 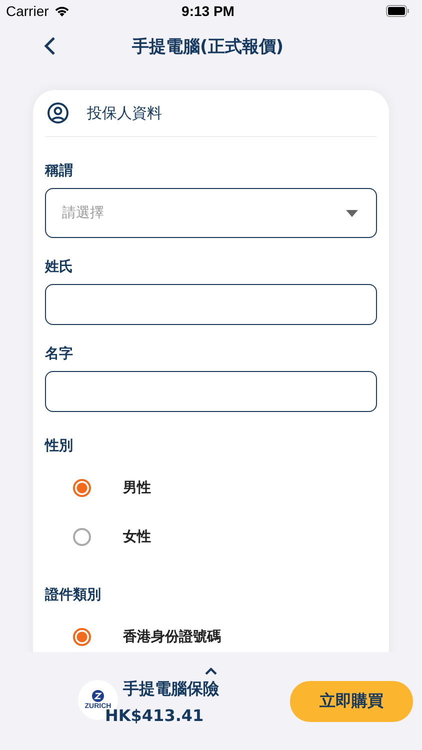 What do you see at coordinates (398, 11) in the screenshot?
I see `battery-icon` at bounding box center [398, 11].